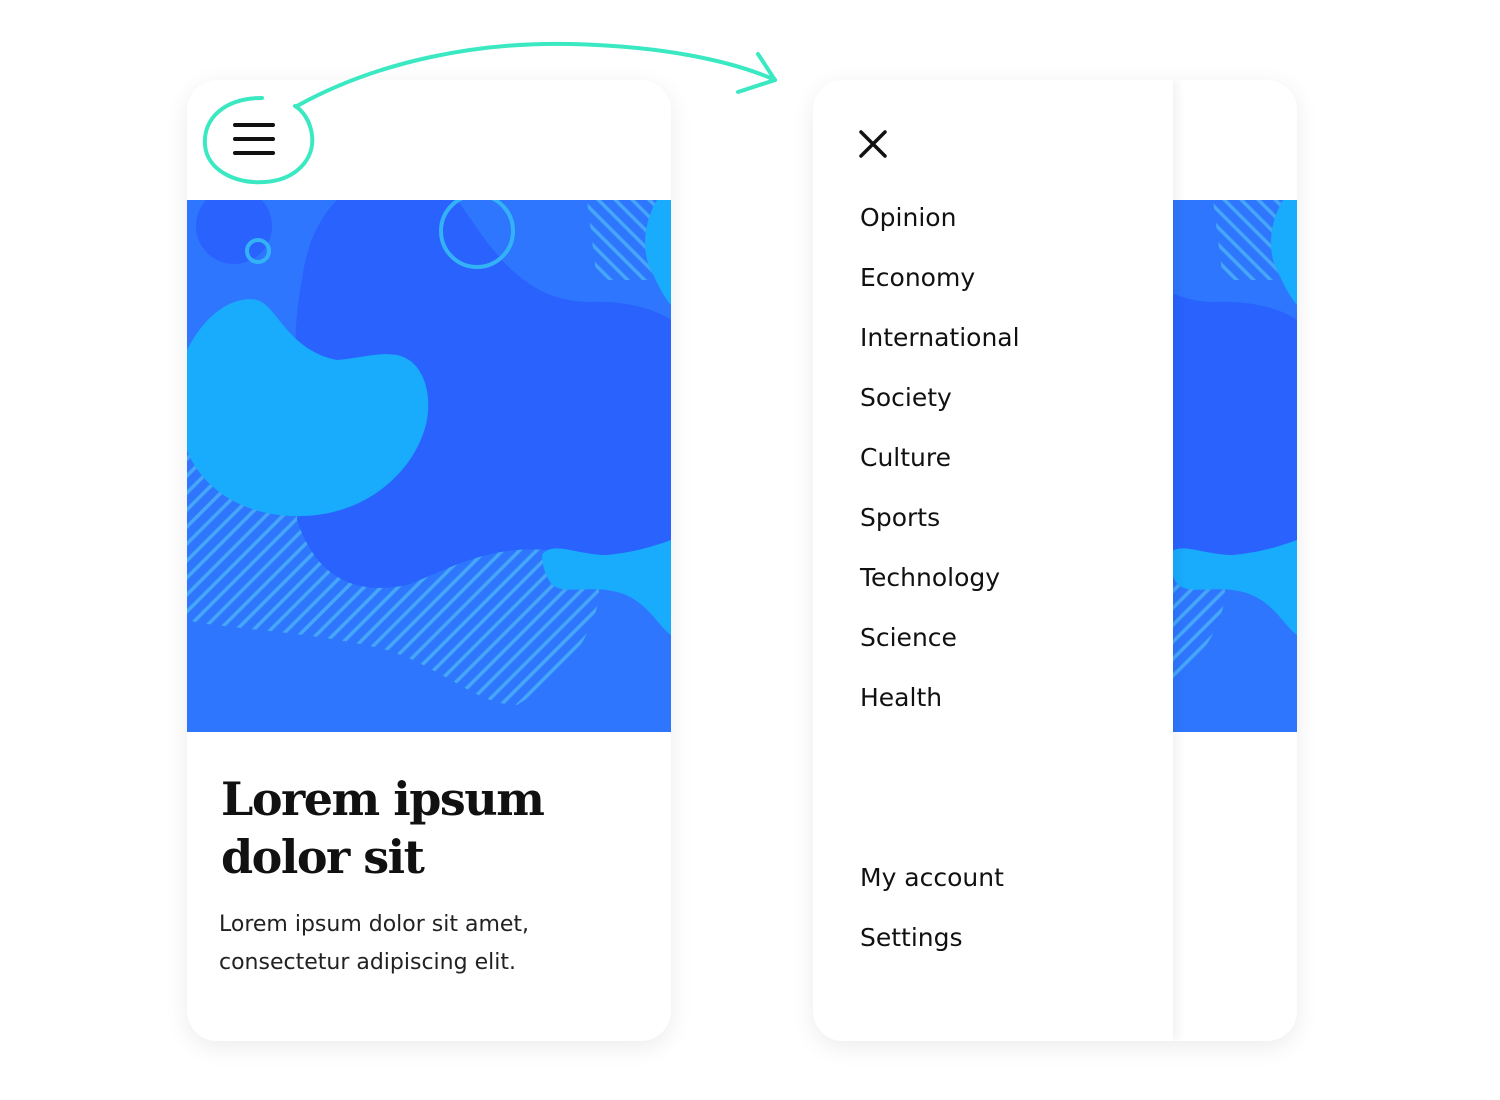 The width and height of the screenshot is (1500, 1100). What do you see at coordinates (254, 139) in the screenshot?
I see `hamburger-icon` at bounding box center [254, 139].